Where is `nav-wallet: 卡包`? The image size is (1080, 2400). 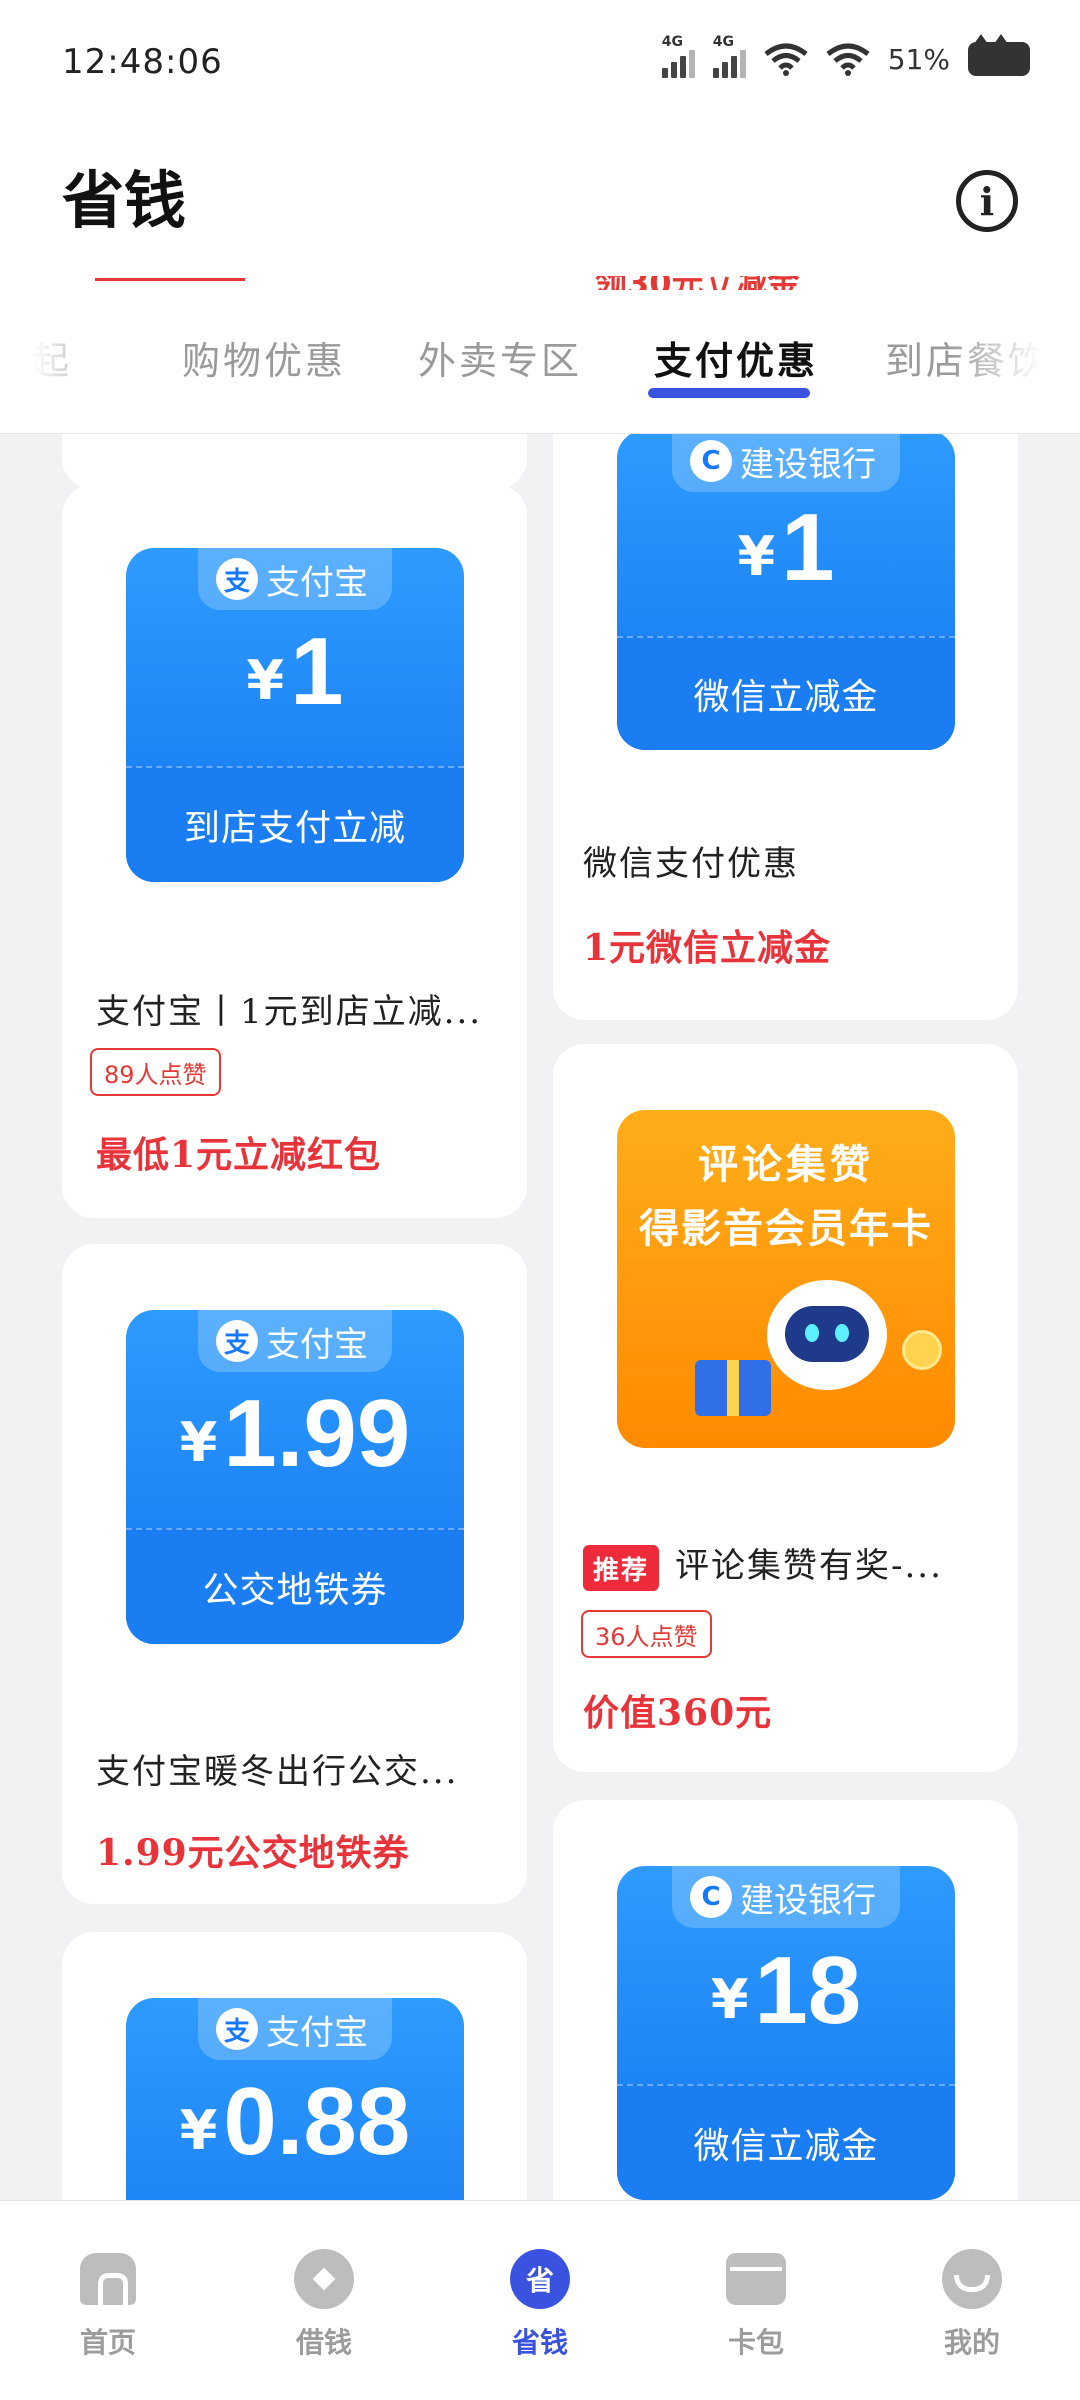 nav-wallet: 卡包 is located at coordinates (756, 2305).